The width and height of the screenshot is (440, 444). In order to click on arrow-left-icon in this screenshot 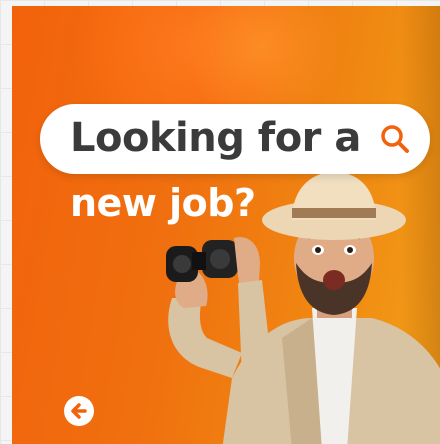, I will do `click(79, 411)`.